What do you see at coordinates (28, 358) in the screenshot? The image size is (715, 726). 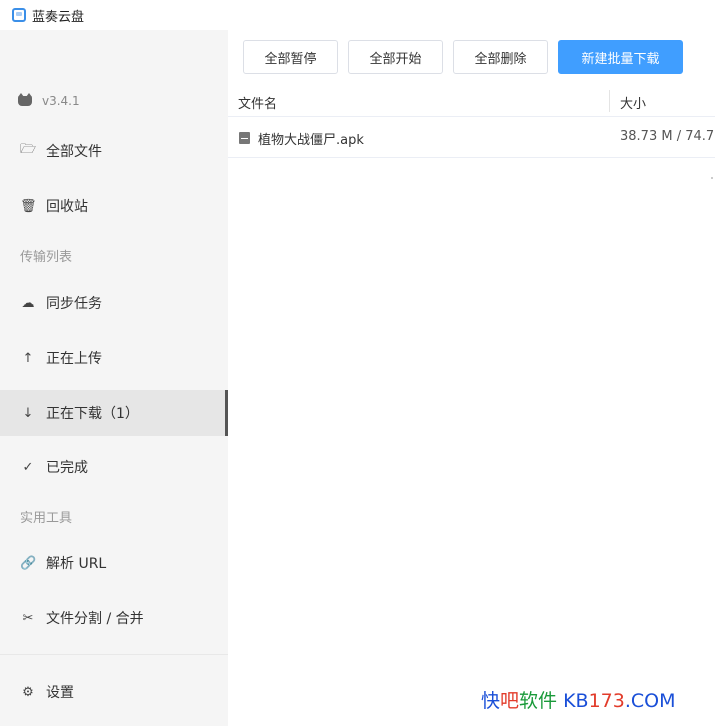 I see `cloud-upload-icon: ↑` at bounding box center [28, 358].